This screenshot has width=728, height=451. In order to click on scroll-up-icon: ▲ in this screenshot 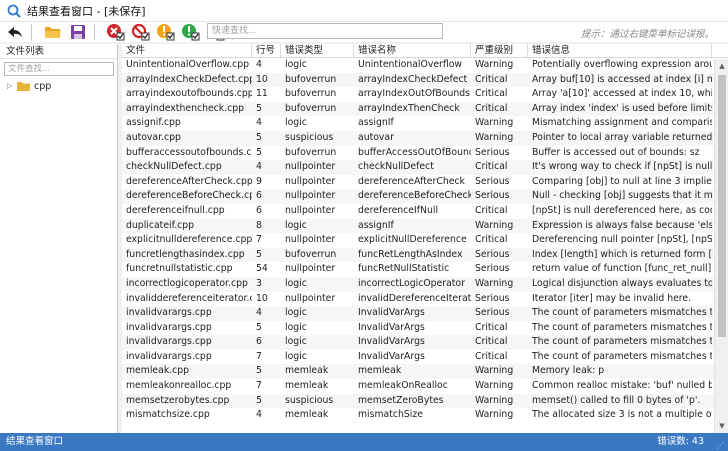, I will do `click(721, 66)`.